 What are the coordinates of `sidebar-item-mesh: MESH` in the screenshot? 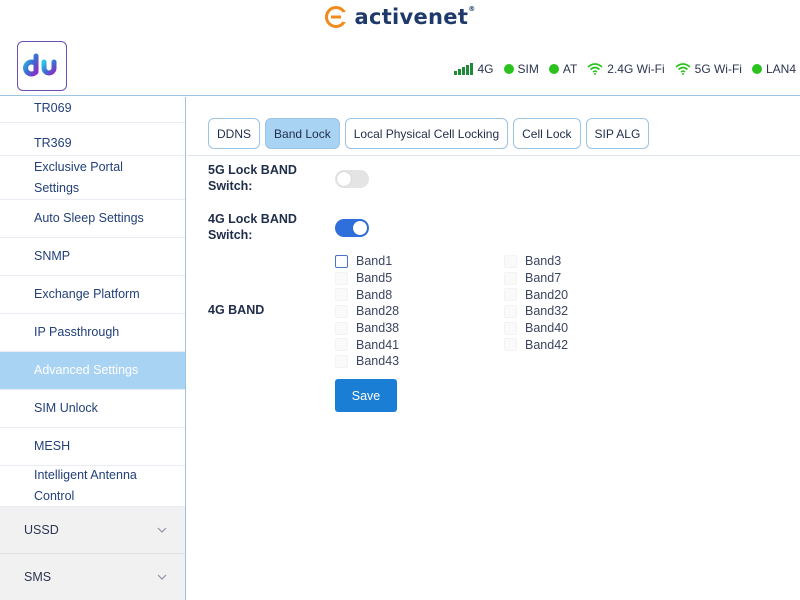 It's located at (92, 447).